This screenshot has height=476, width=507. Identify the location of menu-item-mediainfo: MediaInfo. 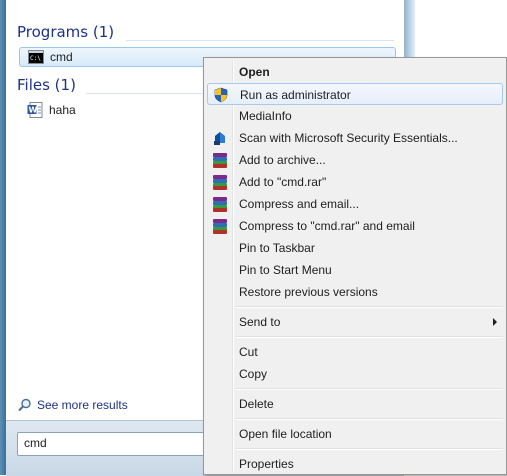
(355, 116).